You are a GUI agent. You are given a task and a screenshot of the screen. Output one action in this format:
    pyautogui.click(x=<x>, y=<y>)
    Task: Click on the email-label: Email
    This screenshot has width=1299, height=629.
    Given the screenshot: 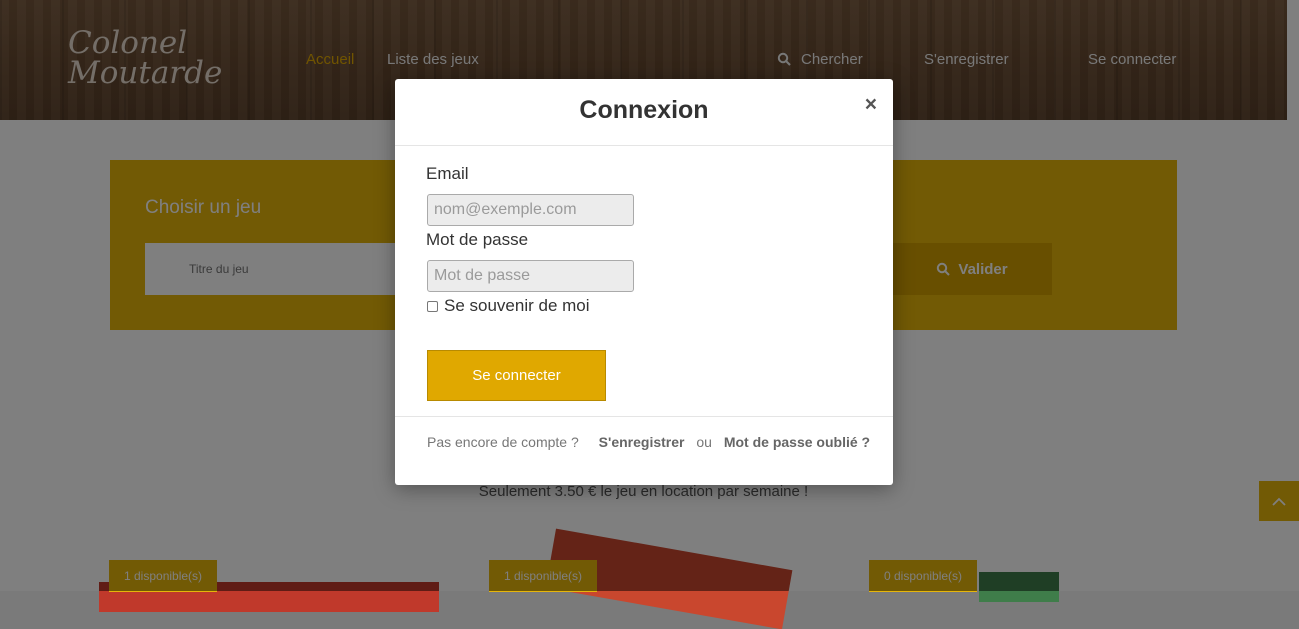 What is the action you would take?
    pyautogui.click(x=447, y=173)
    